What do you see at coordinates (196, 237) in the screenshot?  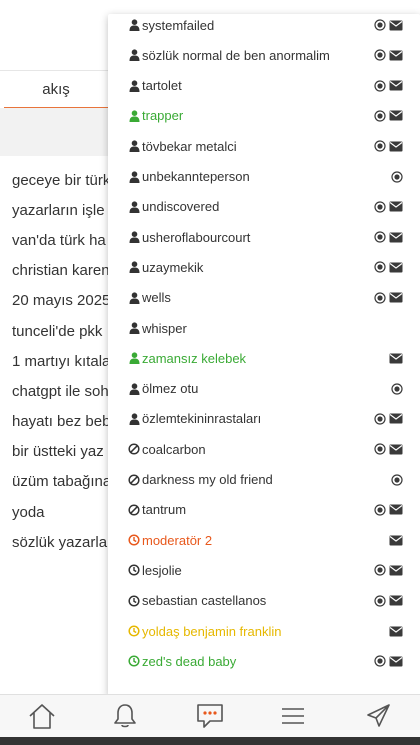 I see `username-link: usheroflabourcourt` at bounding box center [196, 237].